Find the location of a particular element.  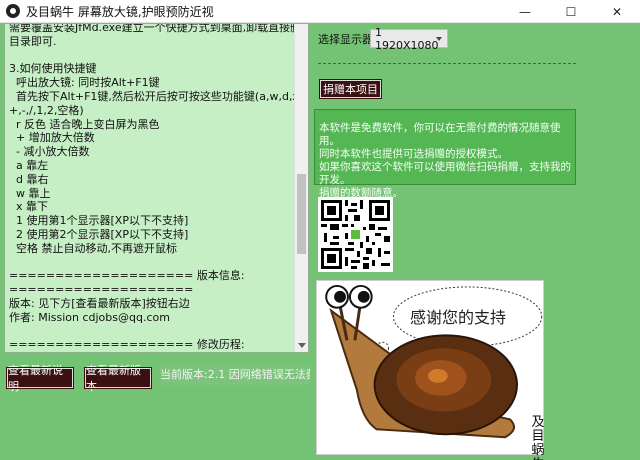

wechat-qr-code is located at coordinates (355, 234).